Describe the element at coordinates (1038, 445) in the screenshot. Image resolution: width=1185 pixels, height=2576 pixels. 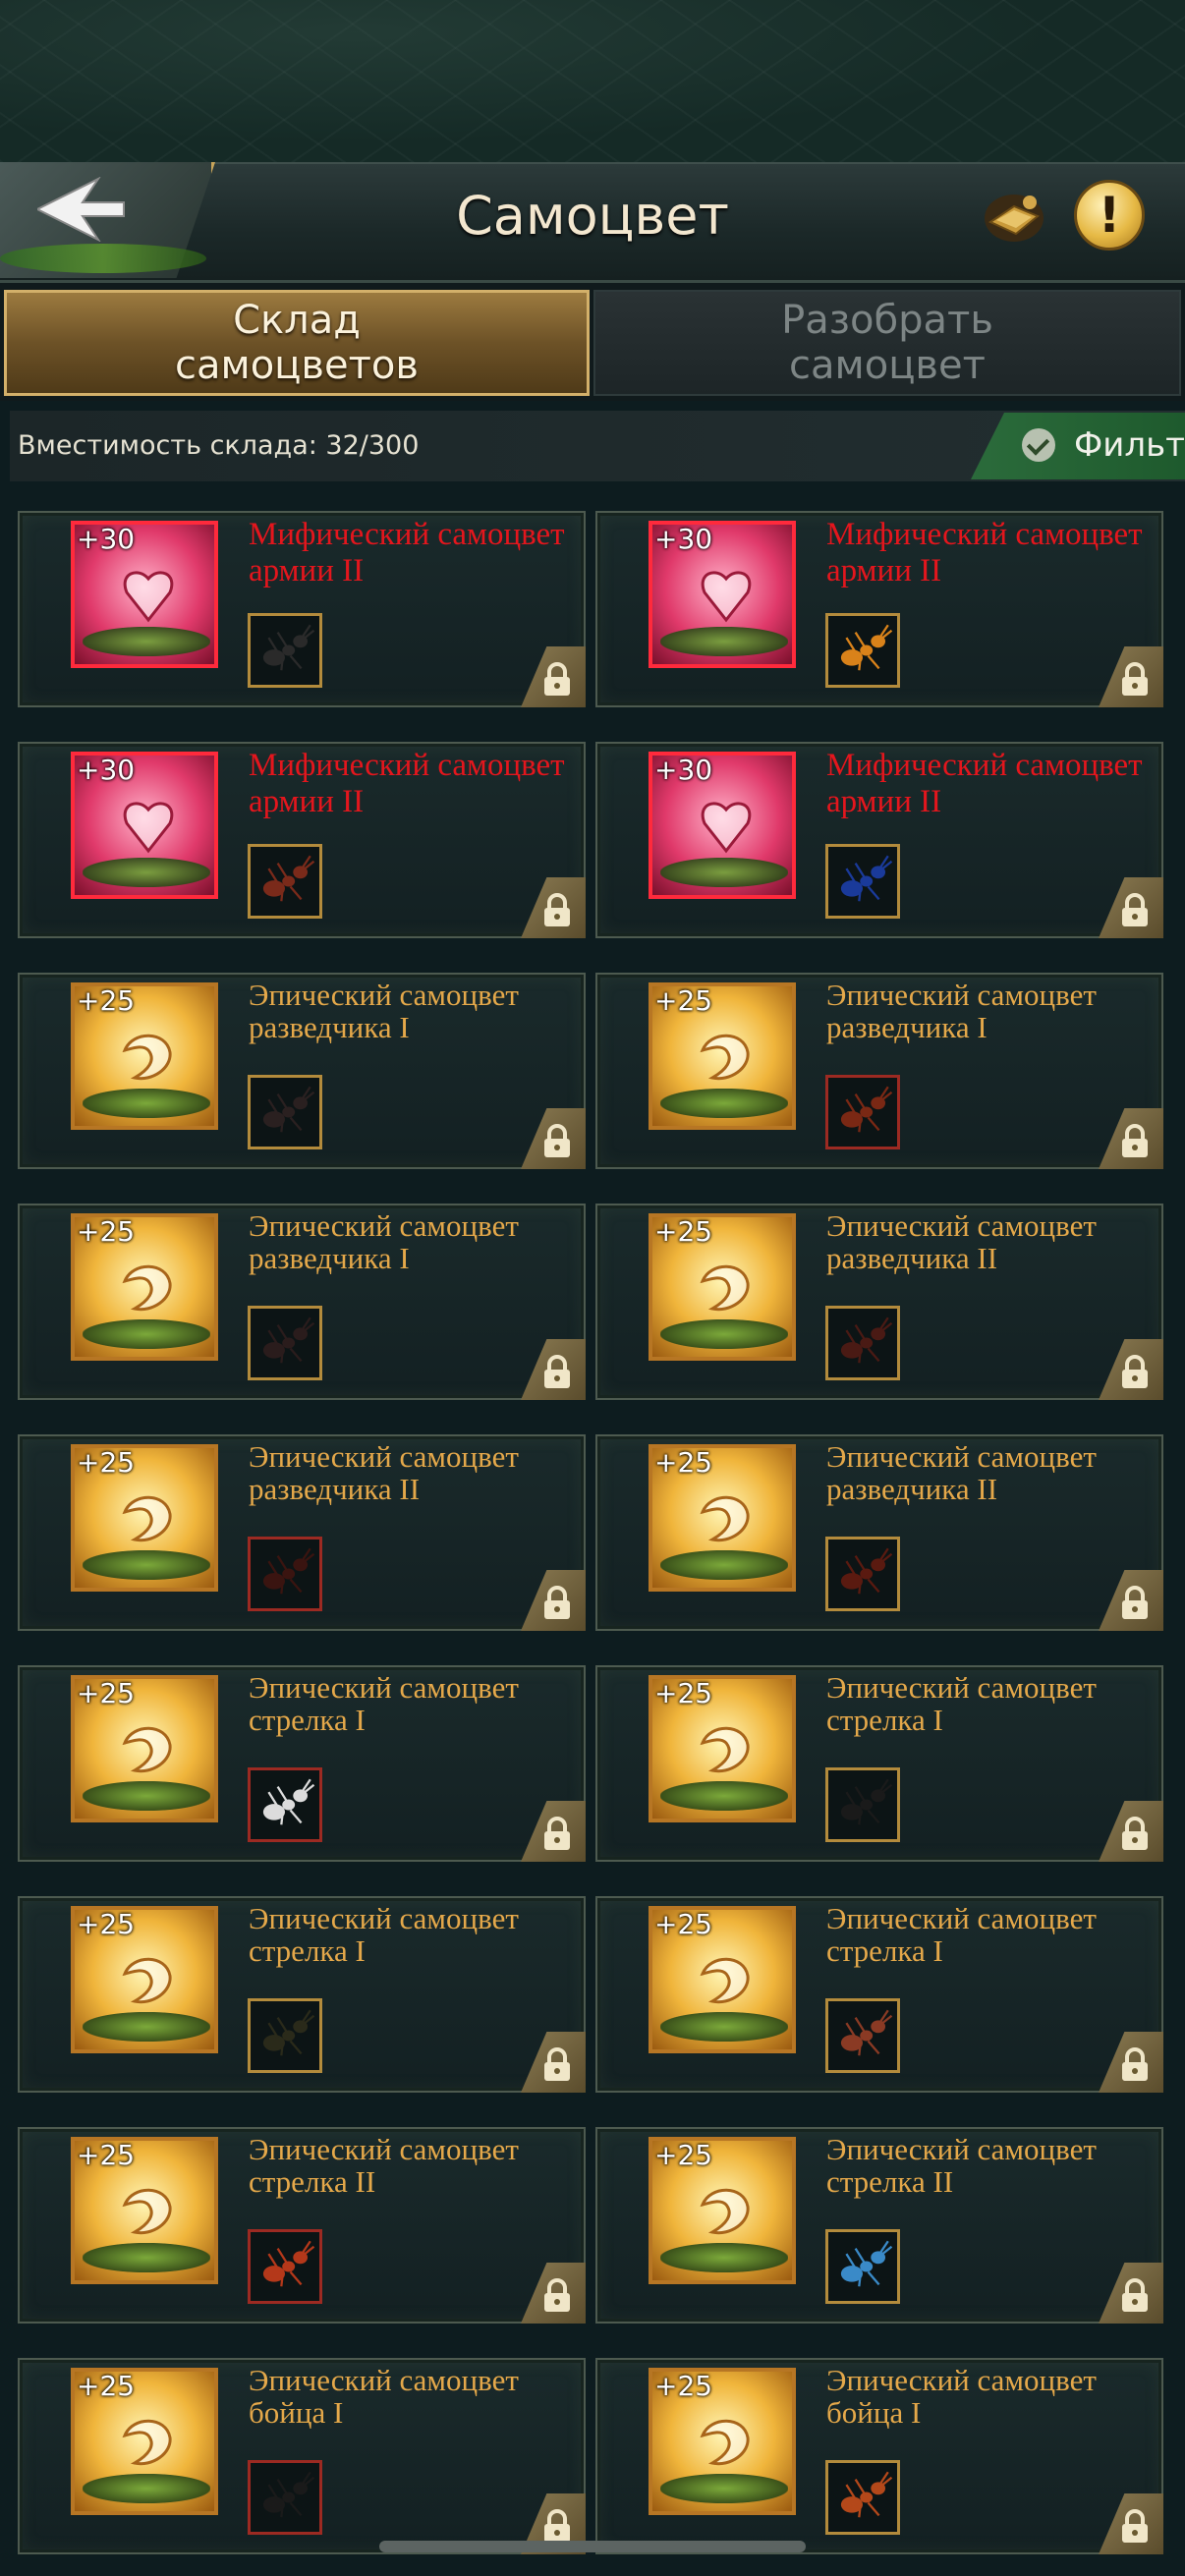
I see `check-icon` at that location.